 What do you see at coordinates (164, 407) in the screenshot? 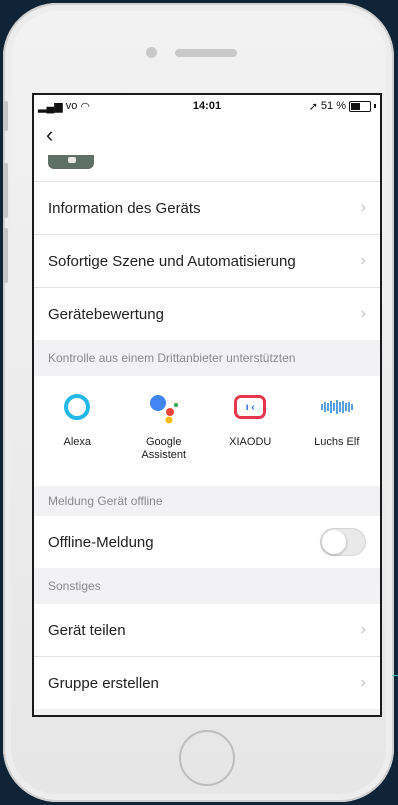
I see `google-assistant-icon` at bounding box center [164, 407].